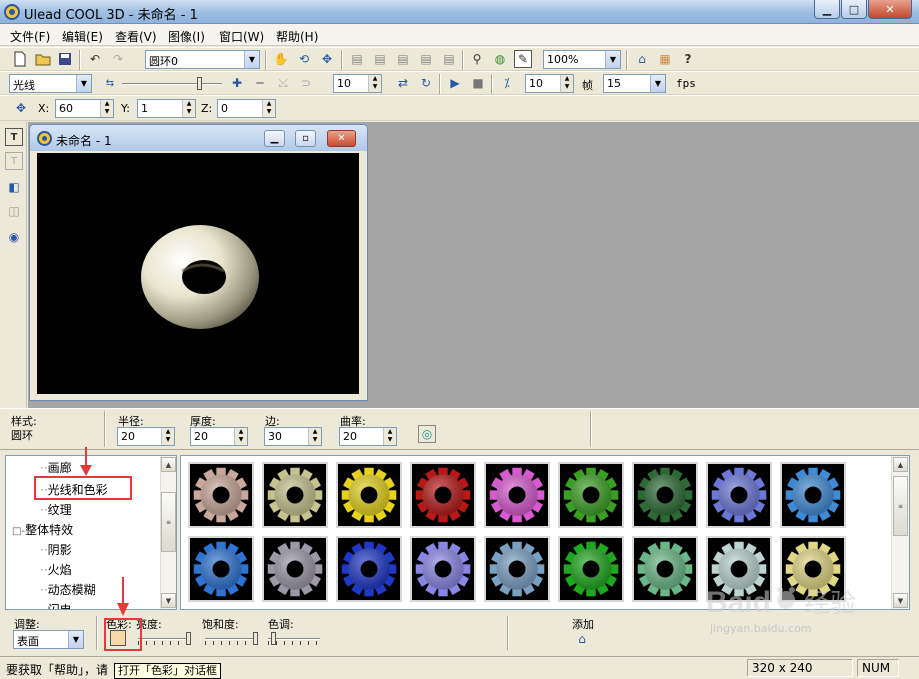  I want to click on maximize-button: □, so click(854, 9).